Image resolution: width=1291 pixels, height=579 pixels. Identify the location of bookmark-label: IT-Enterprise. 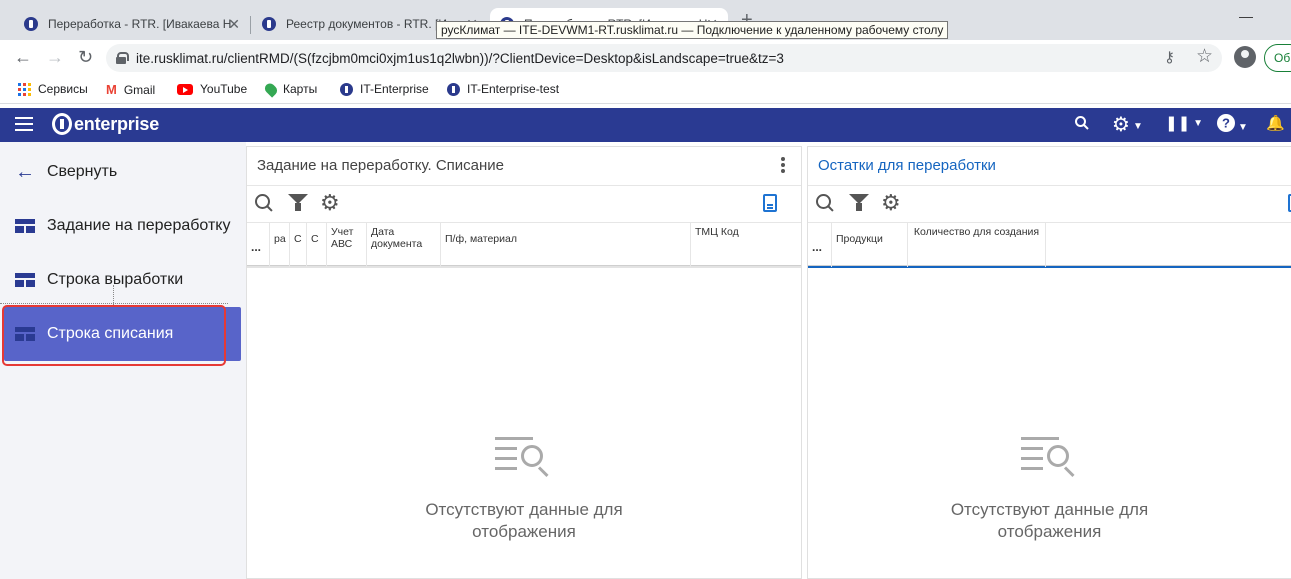
(394, 89).